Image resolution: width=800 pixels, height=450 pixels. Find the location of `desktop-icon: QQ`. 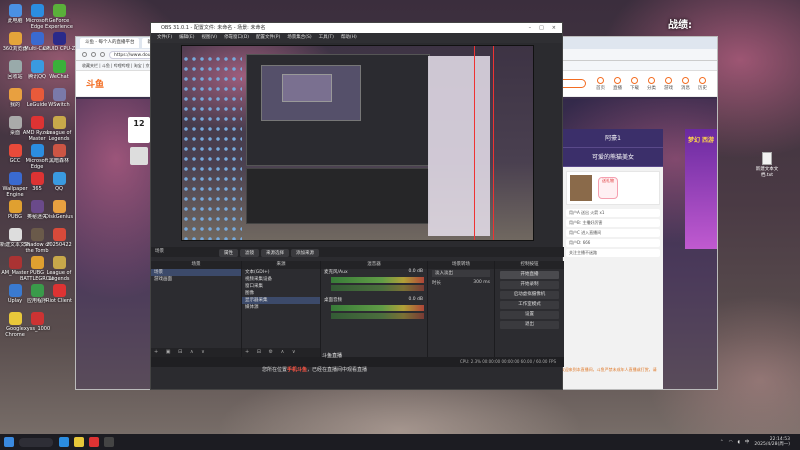

desktop-icon: QQ is located at coordinates (59, 185).